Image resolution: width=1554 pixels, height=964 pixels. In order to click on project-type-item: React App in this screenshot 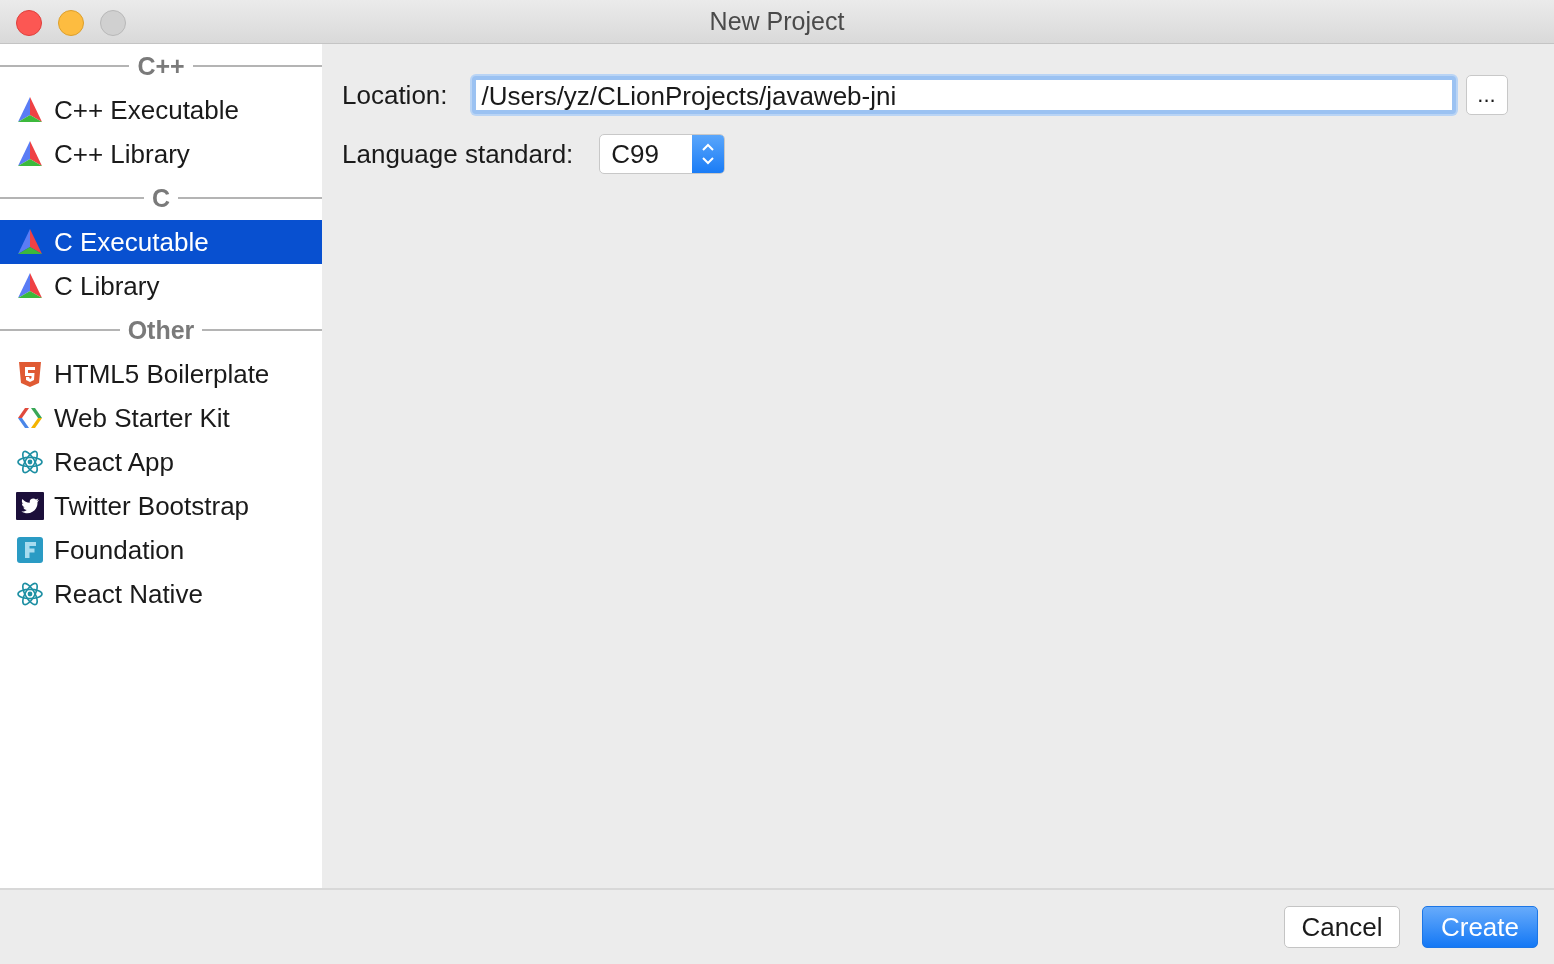, I will do `click(161, 462)`.